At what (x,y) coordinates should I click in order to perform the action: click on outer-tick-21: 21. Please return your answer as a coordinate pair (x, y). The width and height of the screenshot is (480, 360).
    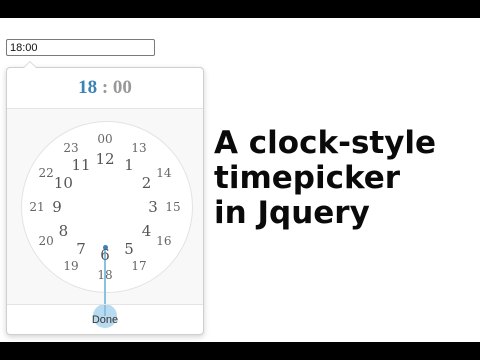
    Looking at the image, I should click on (36, 207).